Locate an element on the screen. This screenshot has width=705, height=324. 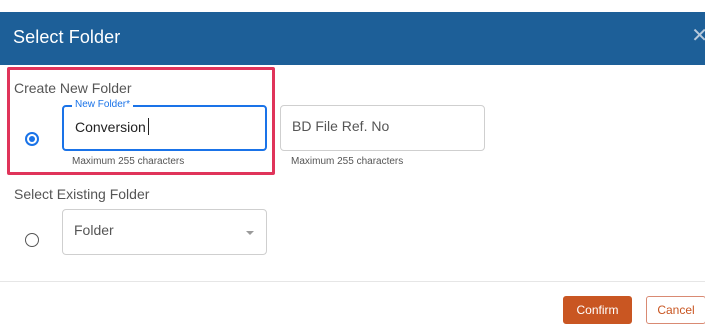
footer-divider is located at coordinates (352, 281).